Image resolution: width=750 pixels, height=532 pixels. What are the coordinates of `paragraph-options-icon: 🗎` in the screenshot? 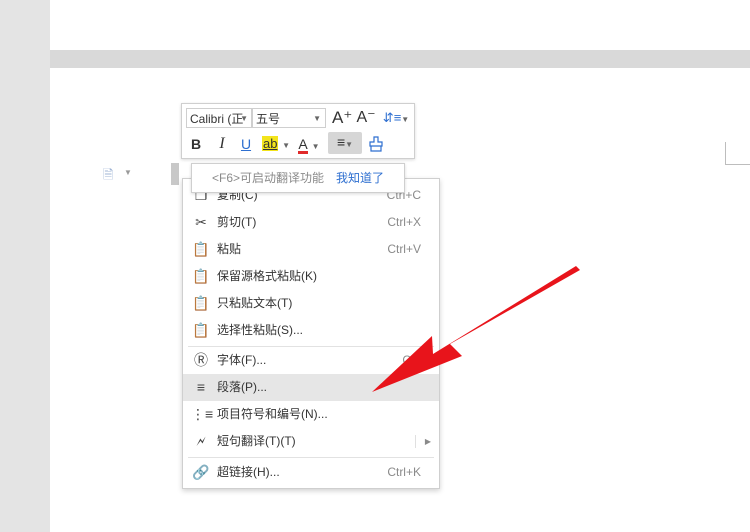 It's located at (108, 177).